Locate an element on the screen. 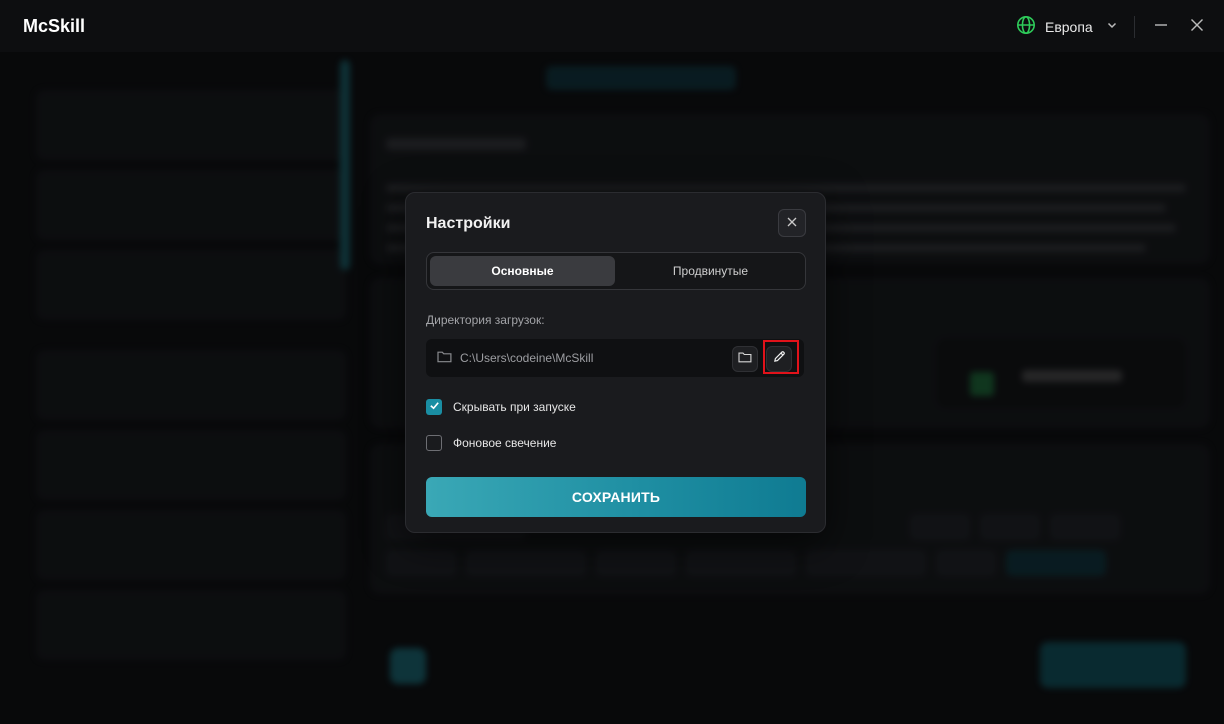  hide-on-launch-option: Скрывать при запуске is located at coordinates (501, 407).